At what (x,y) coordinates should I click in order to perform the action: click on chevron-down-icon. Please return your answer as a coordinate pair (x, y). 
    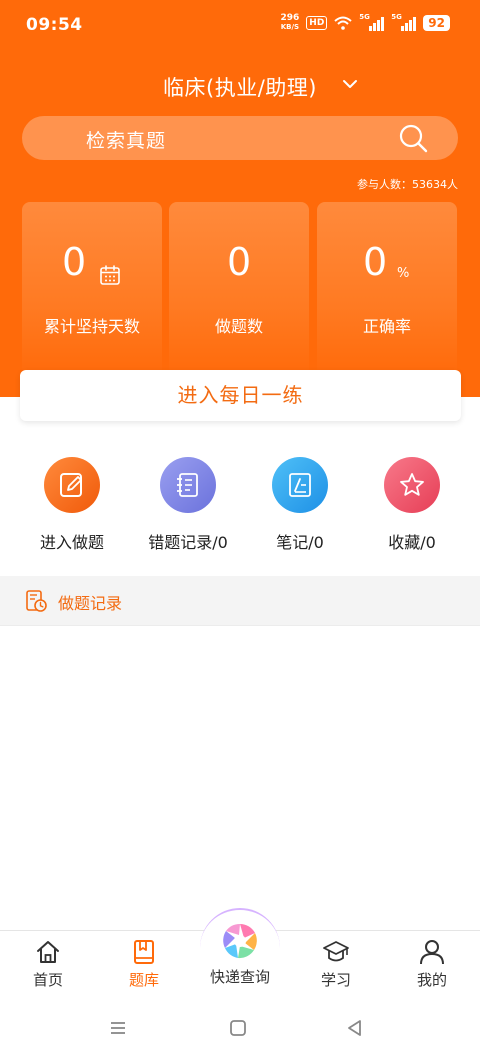
    Looking at the image, I should click on (350, 84).